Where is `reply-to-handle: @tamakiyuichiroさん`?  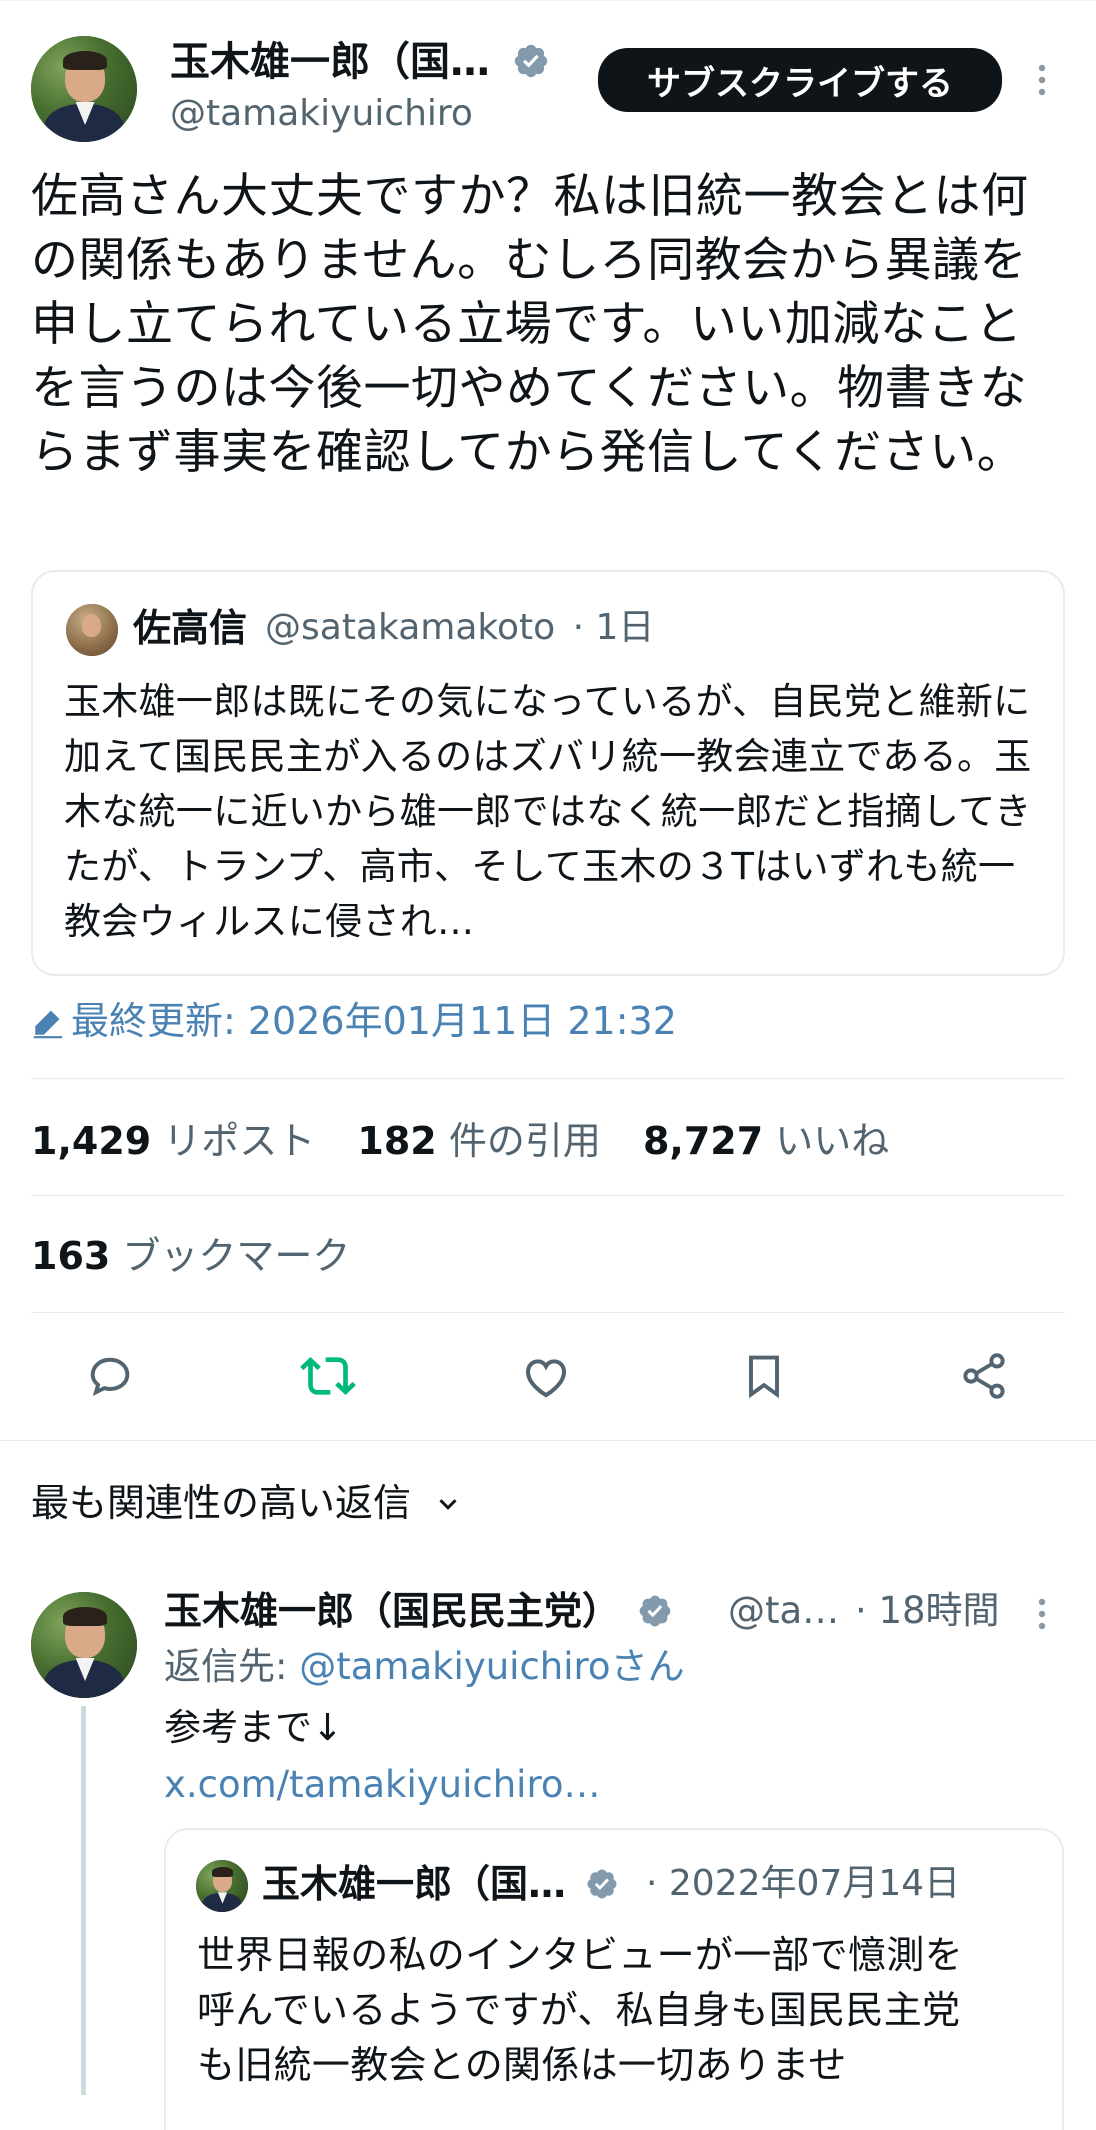 reply-to-handle: @tamakiyuichiroさん is located at coordinates (491, 1666).